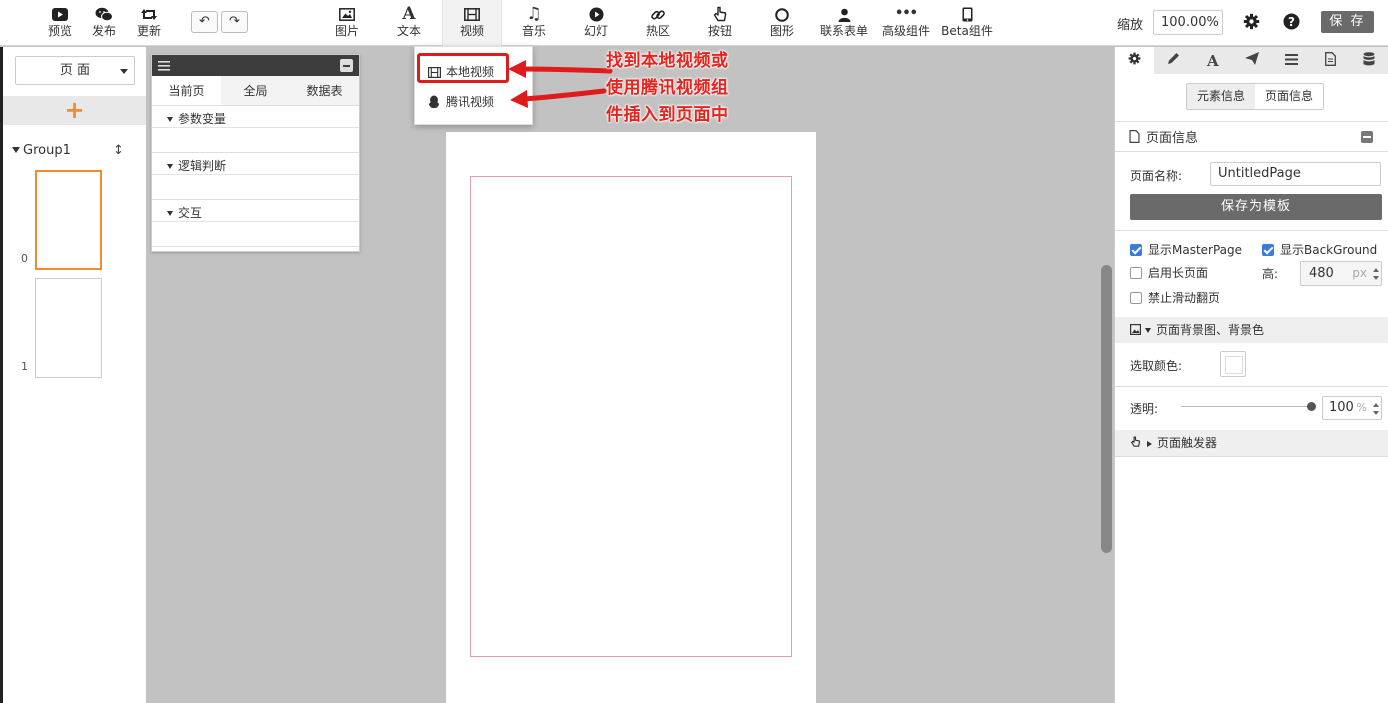  I want to click on opacity-slider, so click(1246, 406).